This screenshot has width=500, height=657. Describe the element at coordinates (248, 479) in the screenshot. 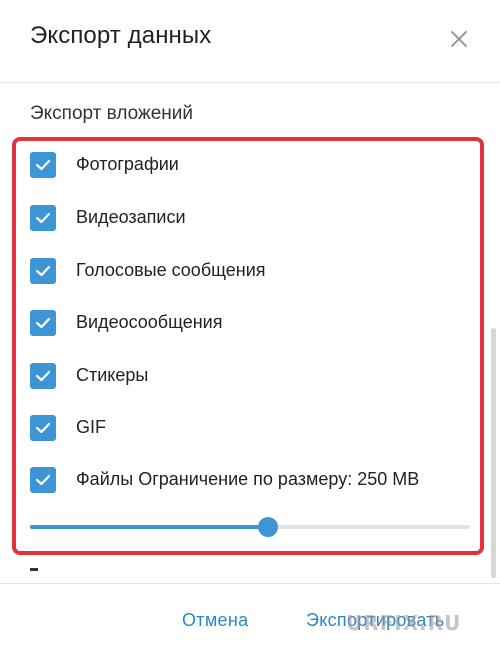

I see `option-label: Файлы Ограничение по размеру: 250 MB` at that location.